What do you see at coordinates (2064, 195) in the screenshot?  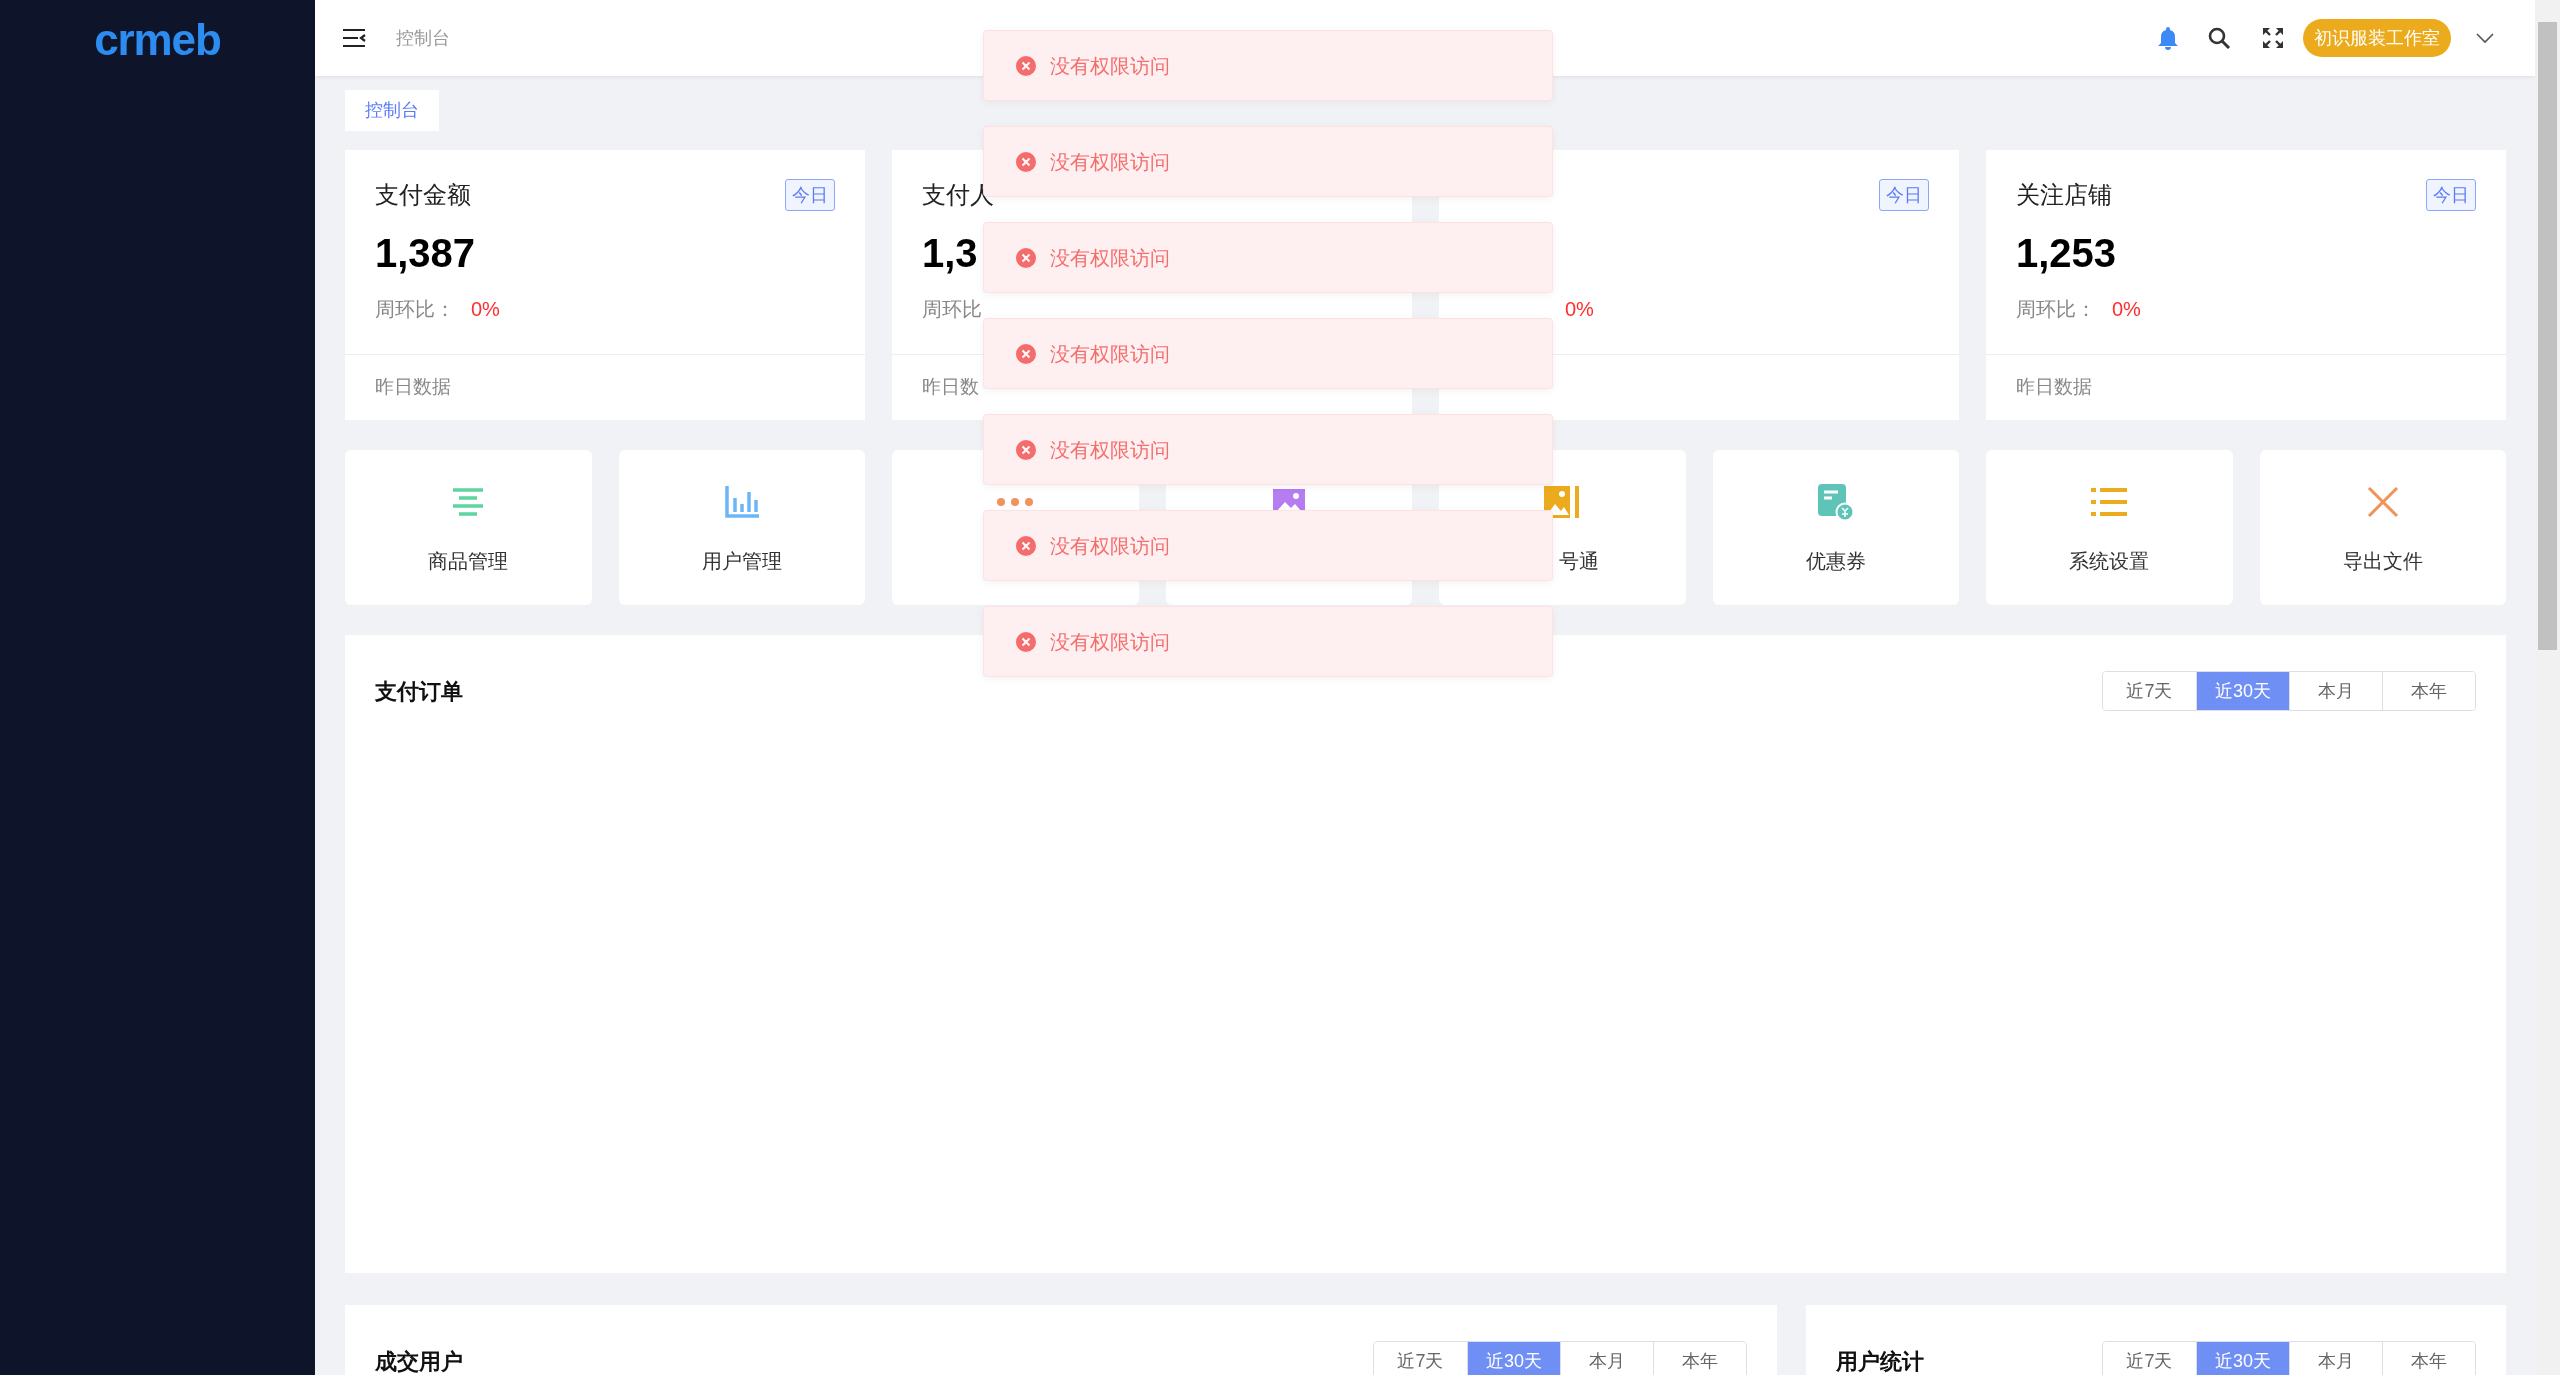 I see `card-title: 关注店铺` at bounding box center [2064, 195].